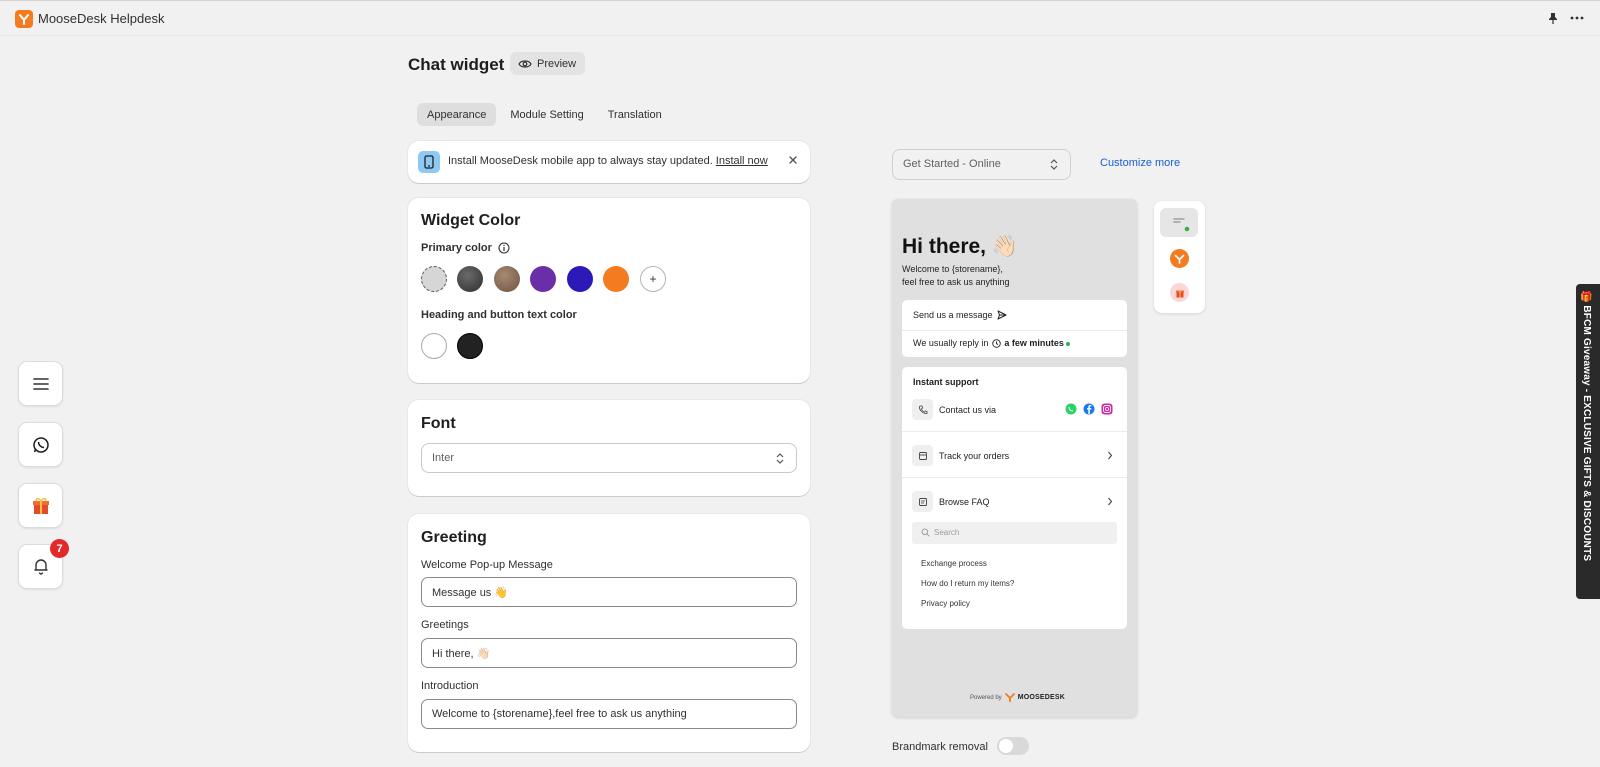 This screenshot has width=1600, height=767. Describe the element at coordinates (922, 455) in the screenshot. I see `package-icon` at that location.